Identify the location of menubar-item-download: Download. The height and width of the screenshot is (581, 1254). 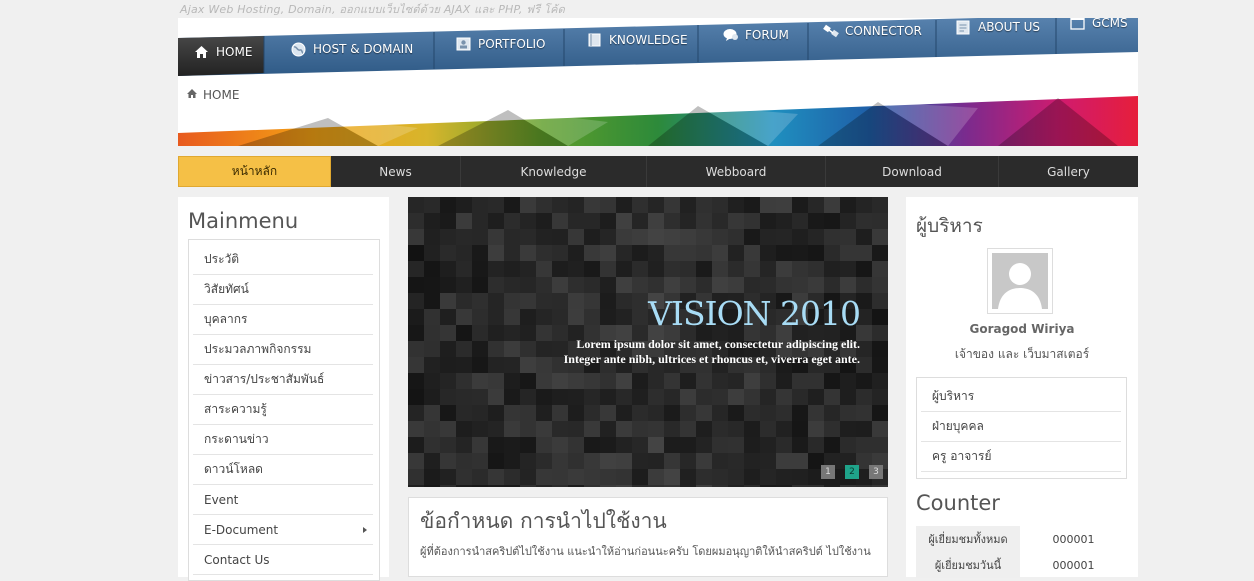
(912, 171).